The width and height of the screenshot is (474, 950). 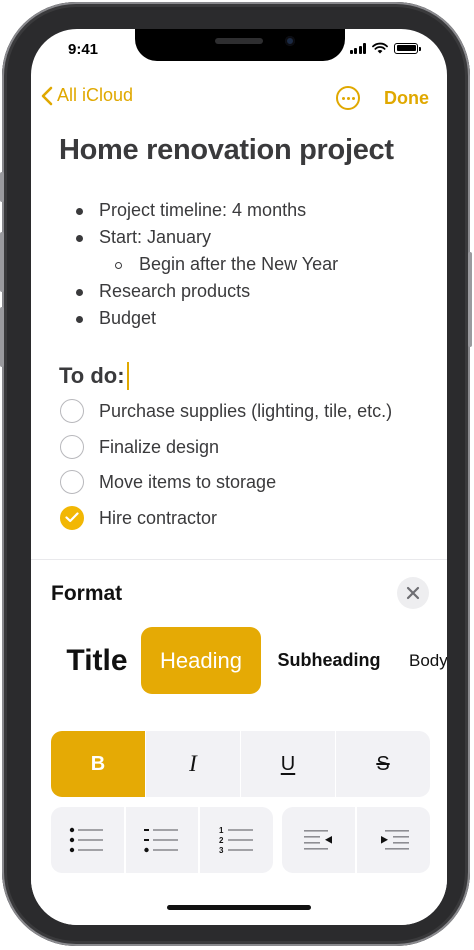 I want to click on checkmark-icon, so click(x=72, y=517).